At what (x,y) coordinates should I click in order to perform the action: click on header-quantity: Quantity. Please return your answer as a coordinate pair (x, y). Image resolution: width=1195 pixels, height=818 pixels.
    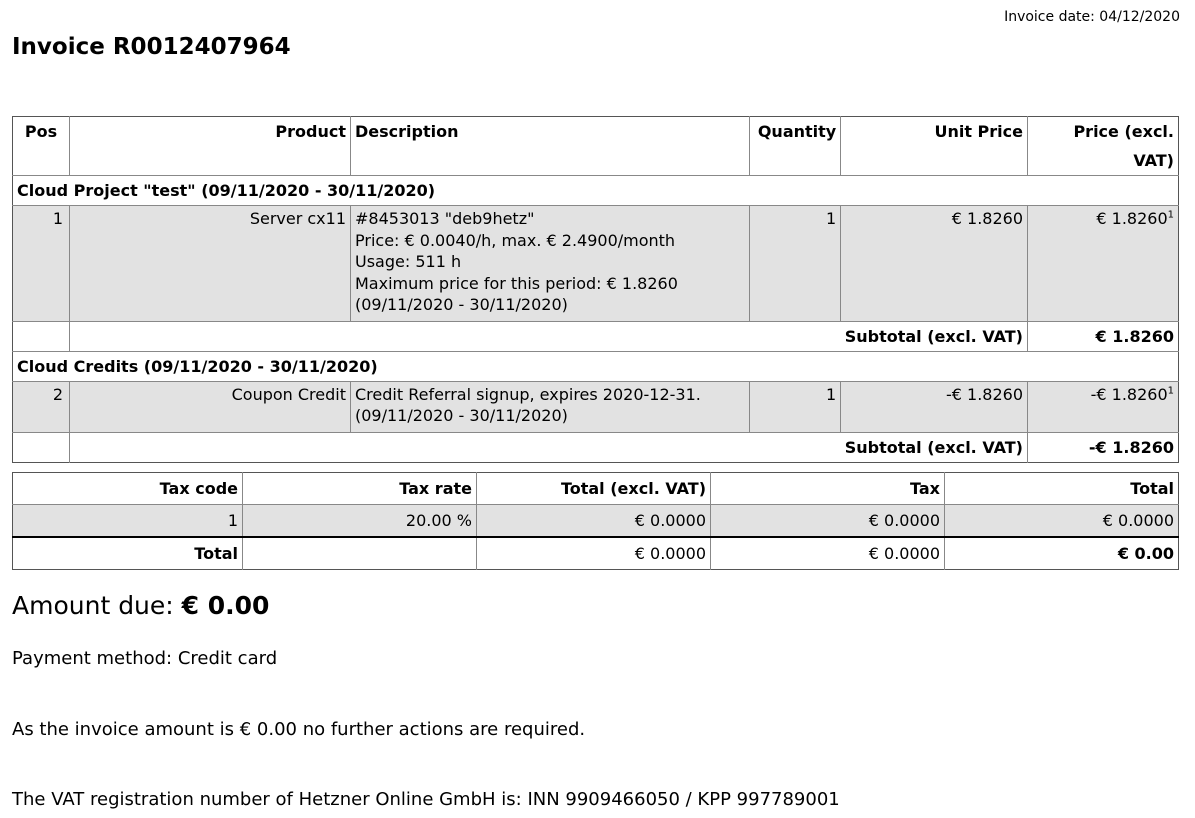
    Looking at the image, I should click on (795, 146).